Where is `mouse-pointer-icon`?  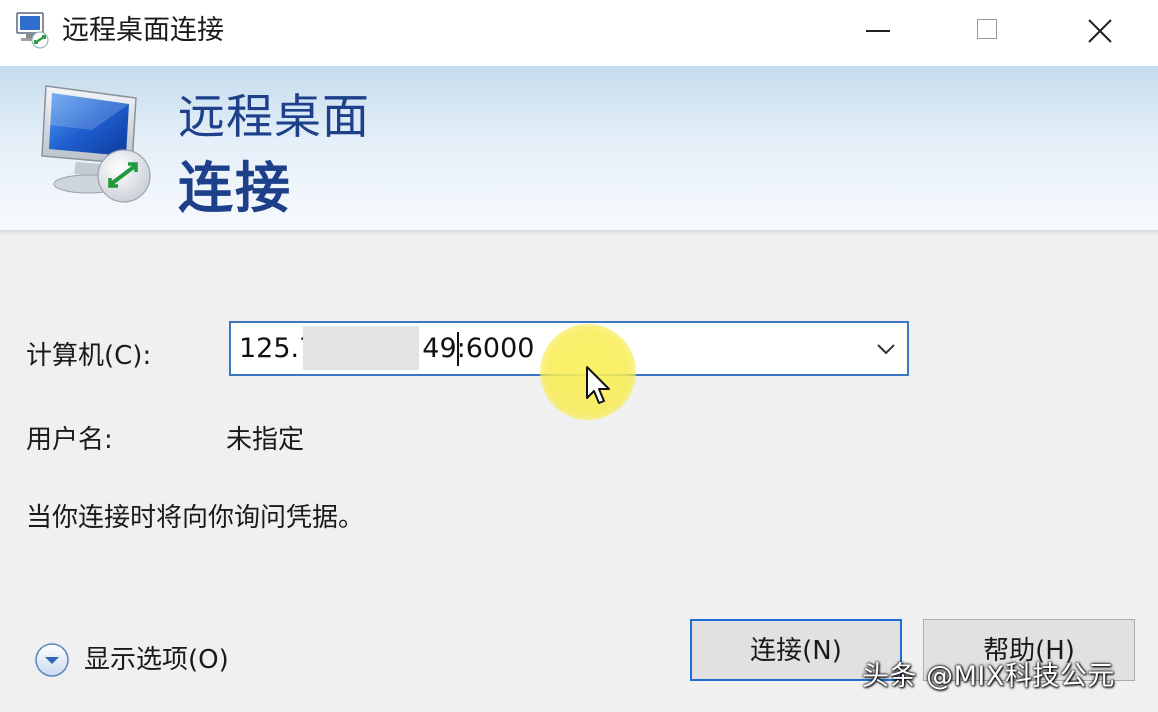
mouse-pointer-icon is located at coordinates (598, 385).